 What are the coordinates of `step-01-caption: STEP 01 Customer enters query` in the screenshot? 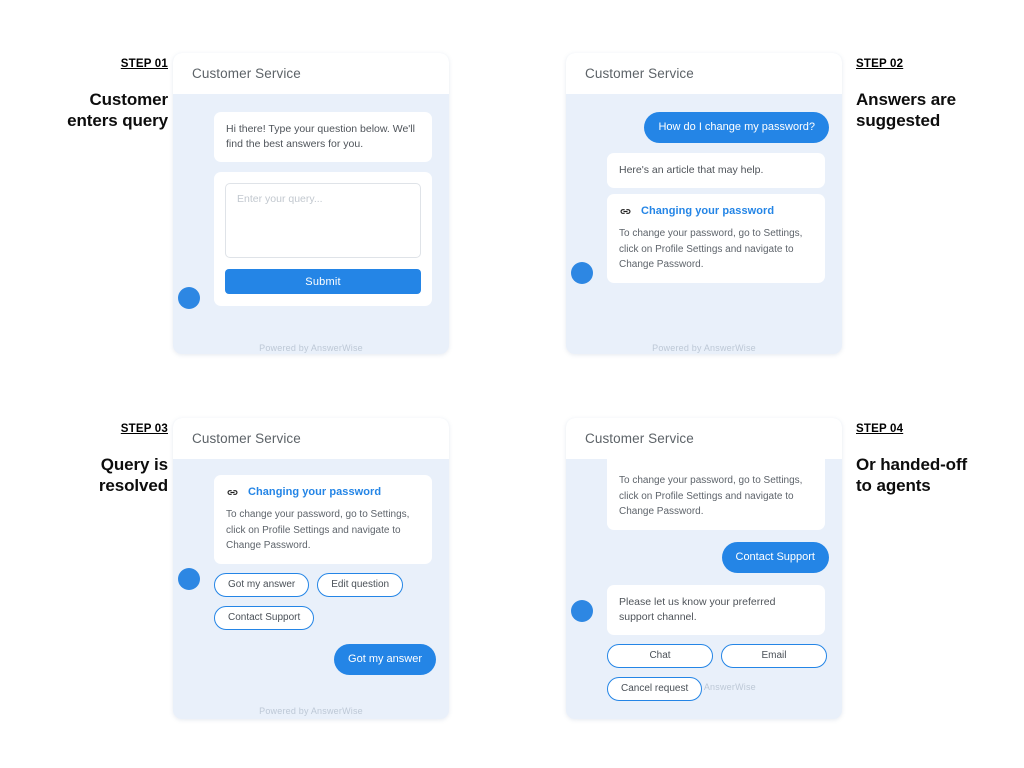 It's located at (93, 92).